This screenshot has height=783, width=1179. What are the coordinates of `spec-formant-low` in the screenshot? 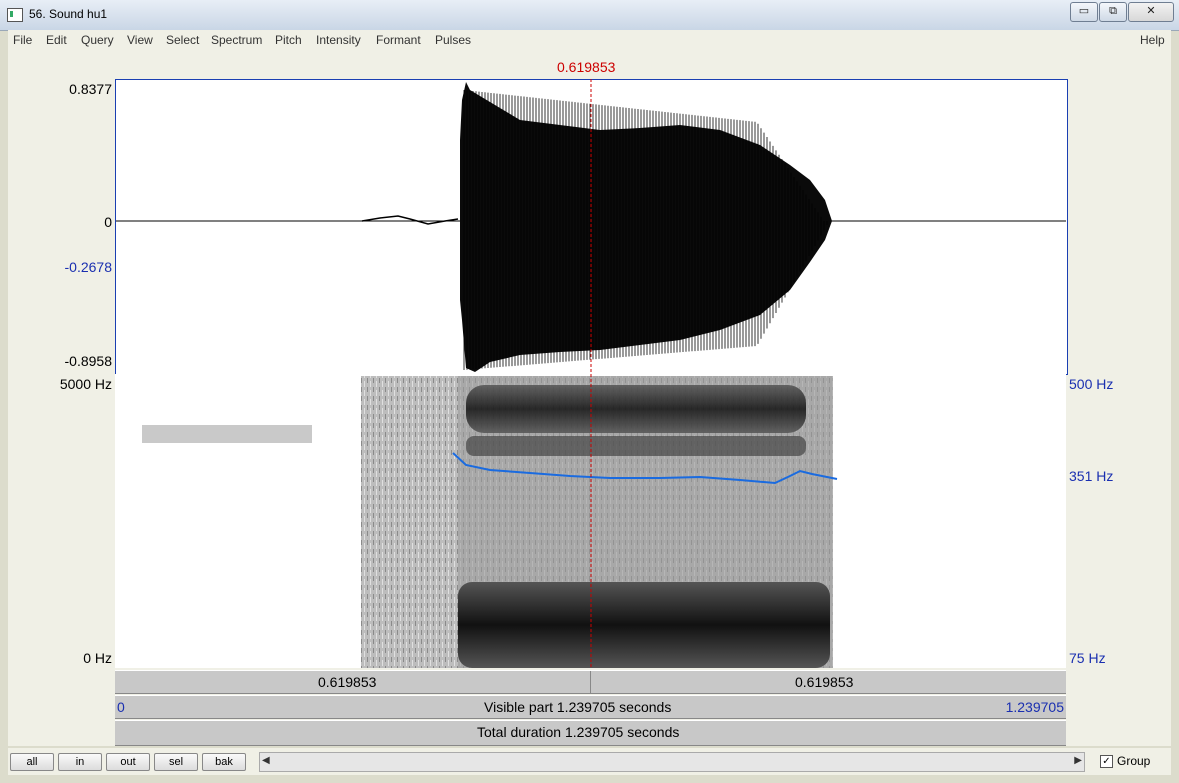 It's located at (644, 625).